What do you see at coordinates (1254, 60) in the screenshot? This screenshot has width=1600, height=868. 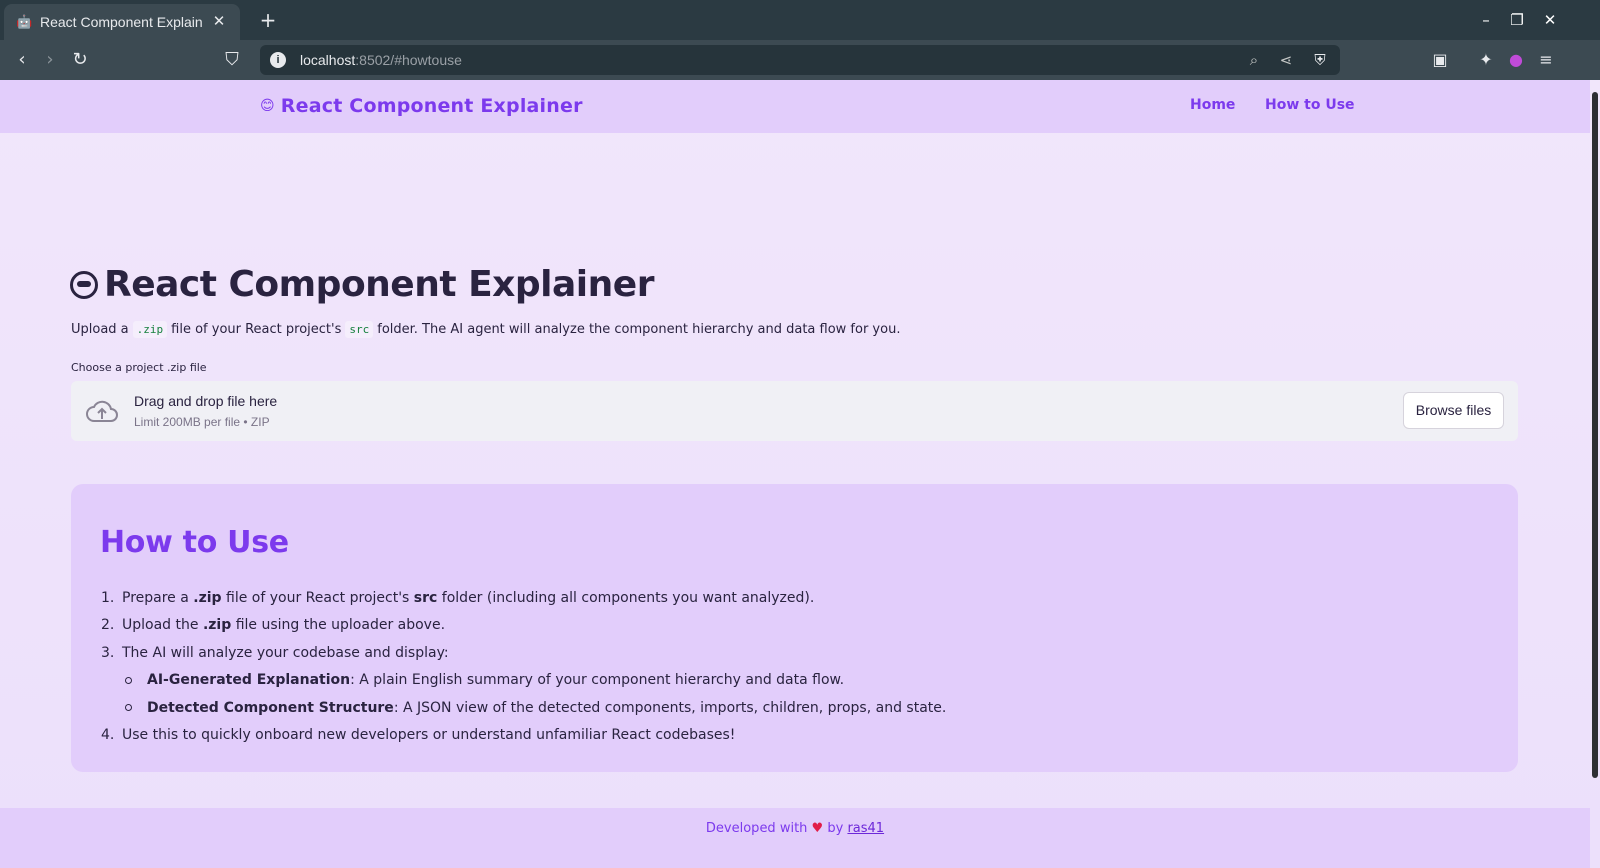 I see `zoom-icon: ⌕` at bounding box center [1254, 60].